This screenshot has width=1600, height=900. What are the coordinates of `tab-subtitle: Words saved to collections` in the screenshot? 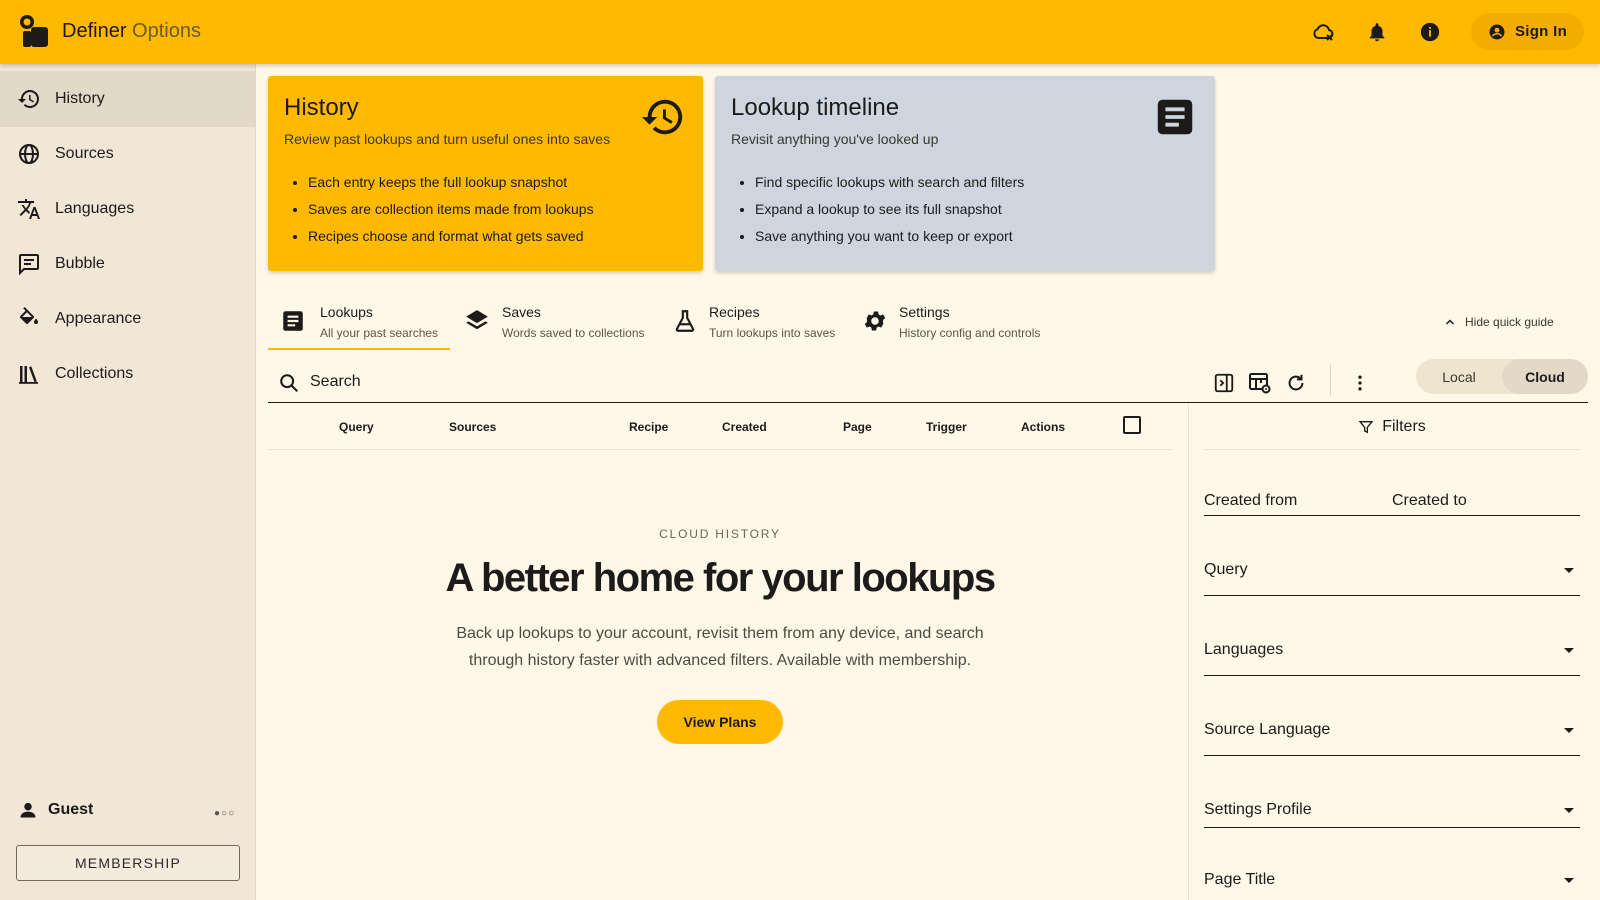 It's located at (573, 333).